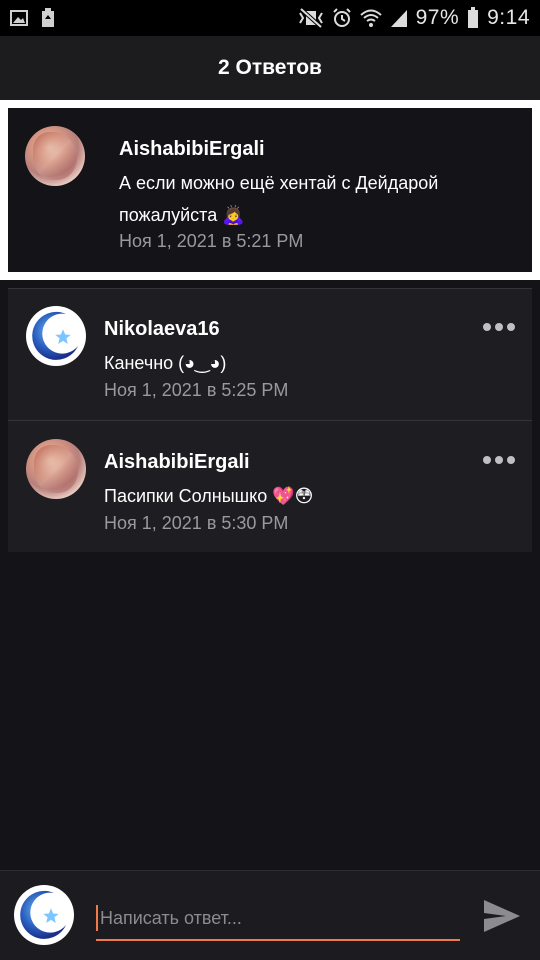  What do you see at coordinates (97, 918) in the screenshot?
I see `text-caret` at bounding box center [97, 918].